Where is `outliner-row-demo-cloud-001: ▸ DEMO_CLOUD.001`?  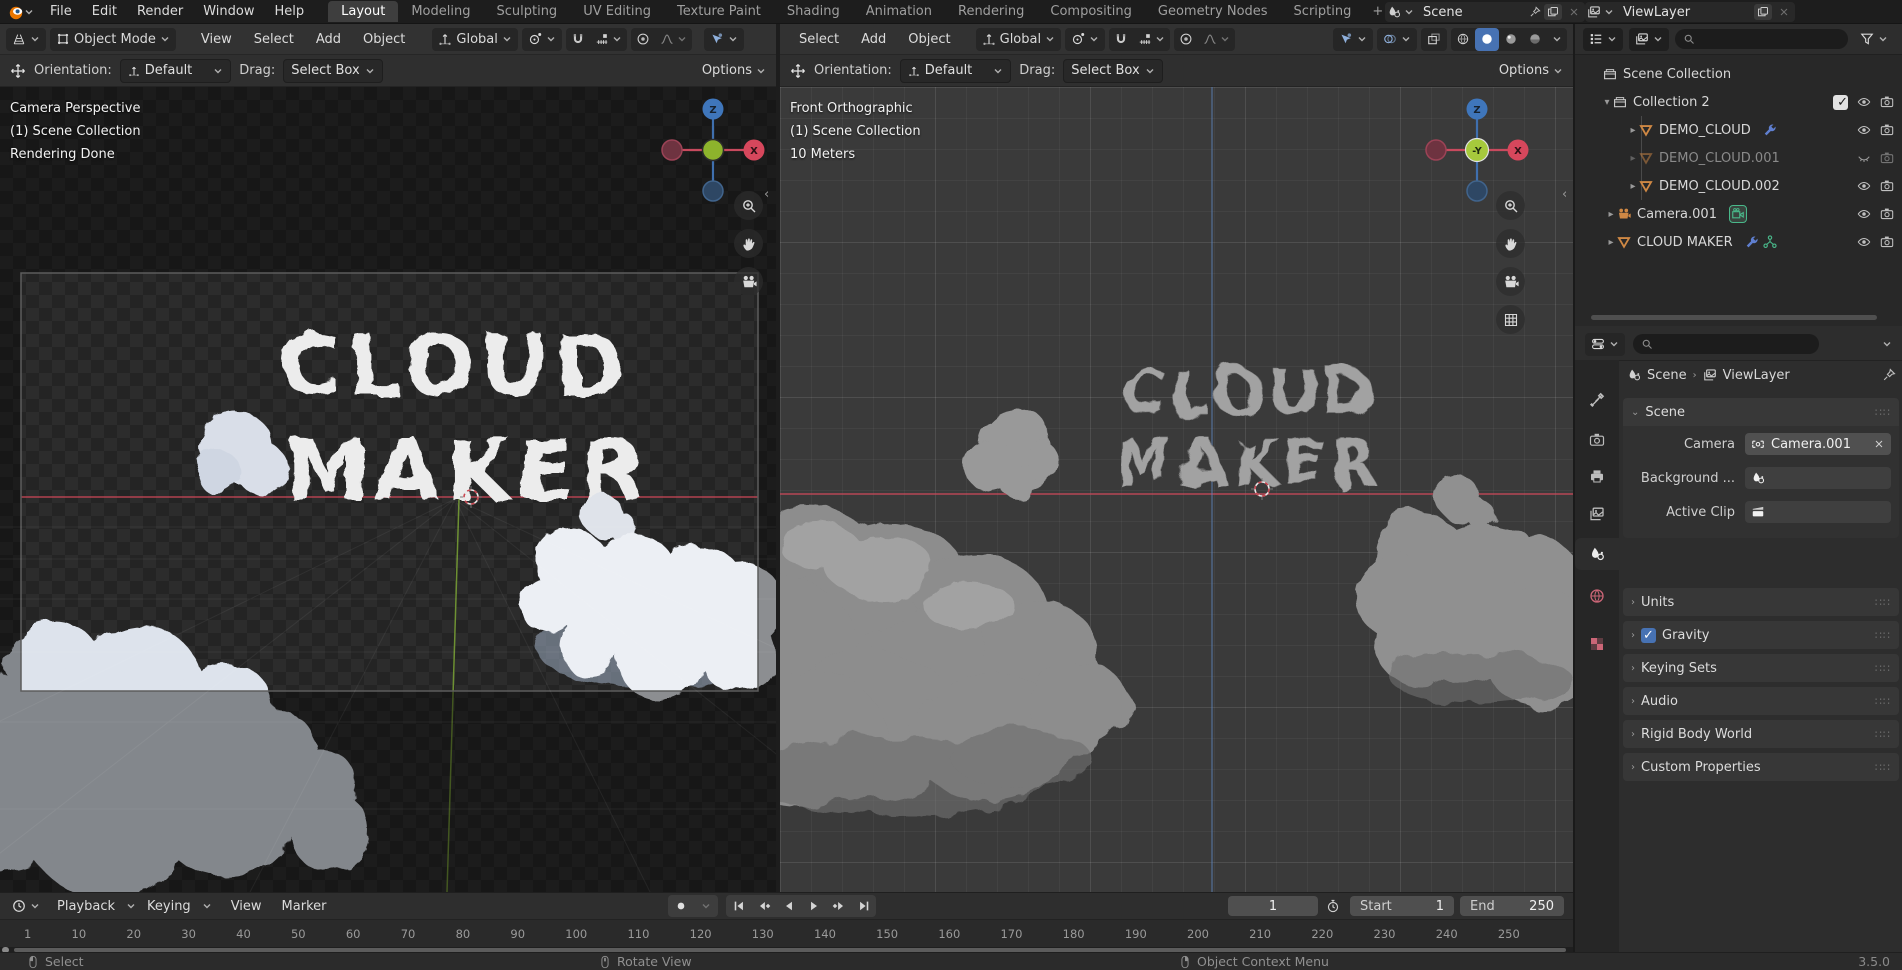
outliner-row-demo-cloud-001: ▸ DEMO_CLOUD.001 is located at coordinates (1738, 158).